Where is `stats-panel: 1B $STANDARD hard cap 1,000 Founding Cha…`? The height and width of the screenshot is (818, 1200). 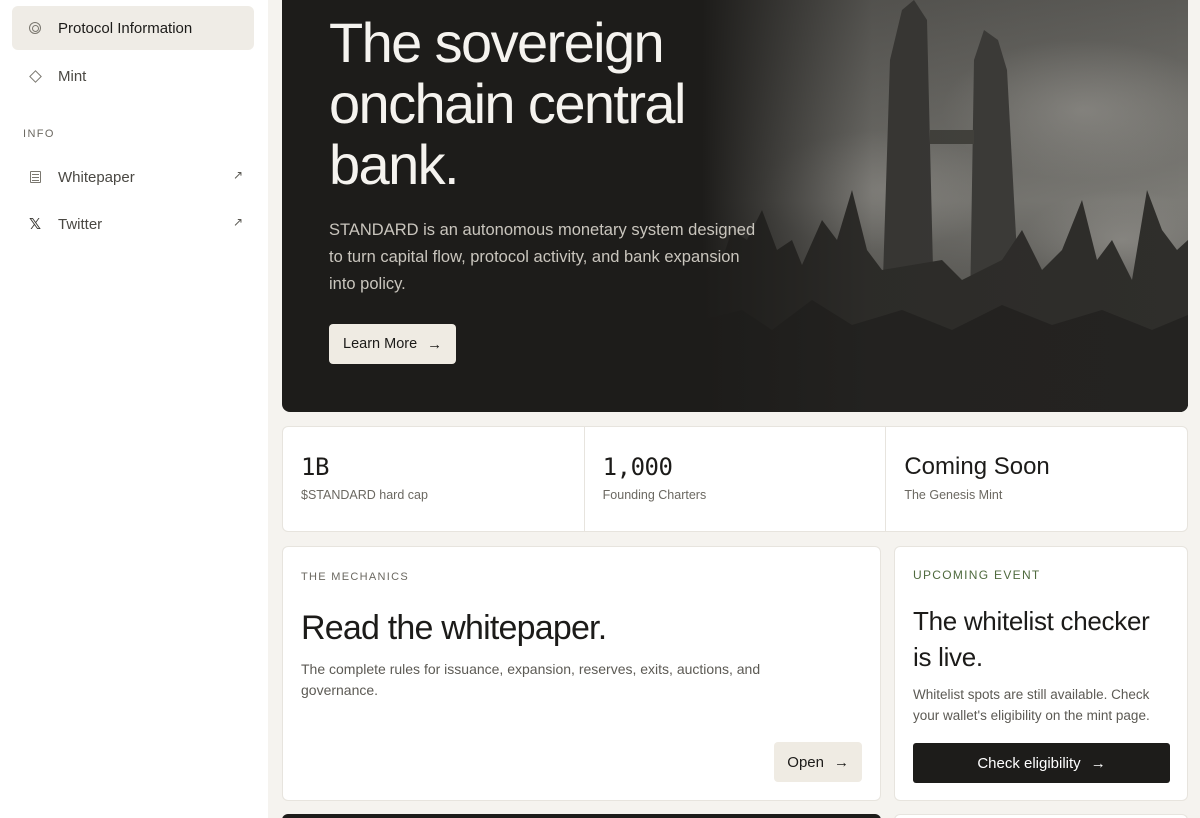
stats-panel: 1B $STANDARD hard cap 1,000 Founding Cha… is located at coordinates (735, 479).